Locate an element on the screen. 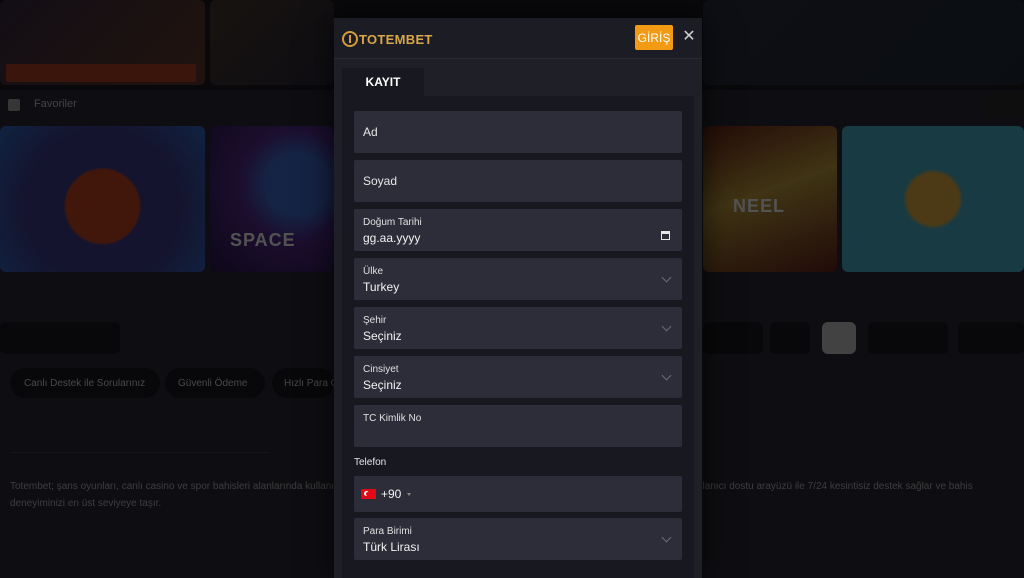 The image size is (1024, 578). city-value: Seçiniz is located at coordinates (382, 336).